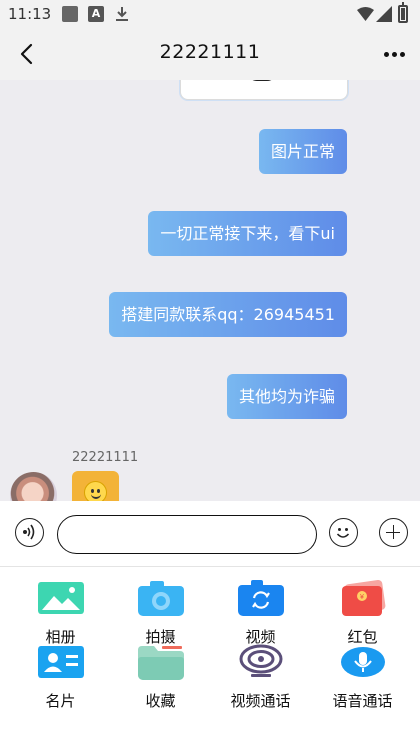 The height and width of the screenshot is (742, 420). What do you see at coordinates (60, 701) in the screenshot?
I see `panel-label: 名片` at bounding box center [60, 701].